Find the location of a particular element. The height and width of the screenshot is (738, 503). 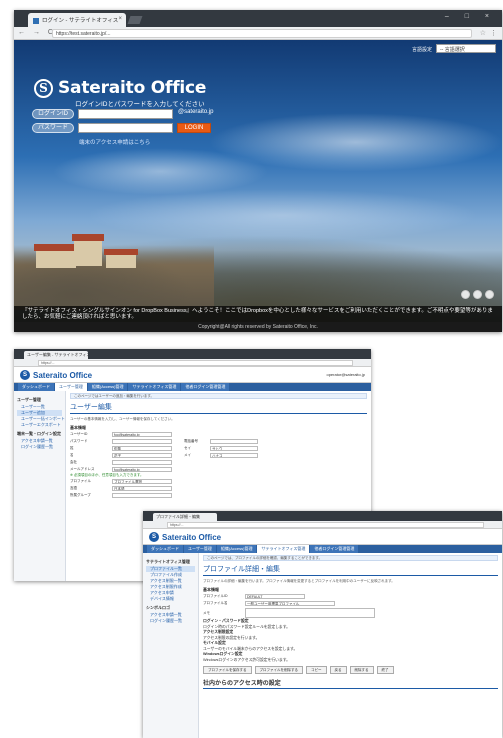

copy-button: コピー is located at coordinates (316, 670).